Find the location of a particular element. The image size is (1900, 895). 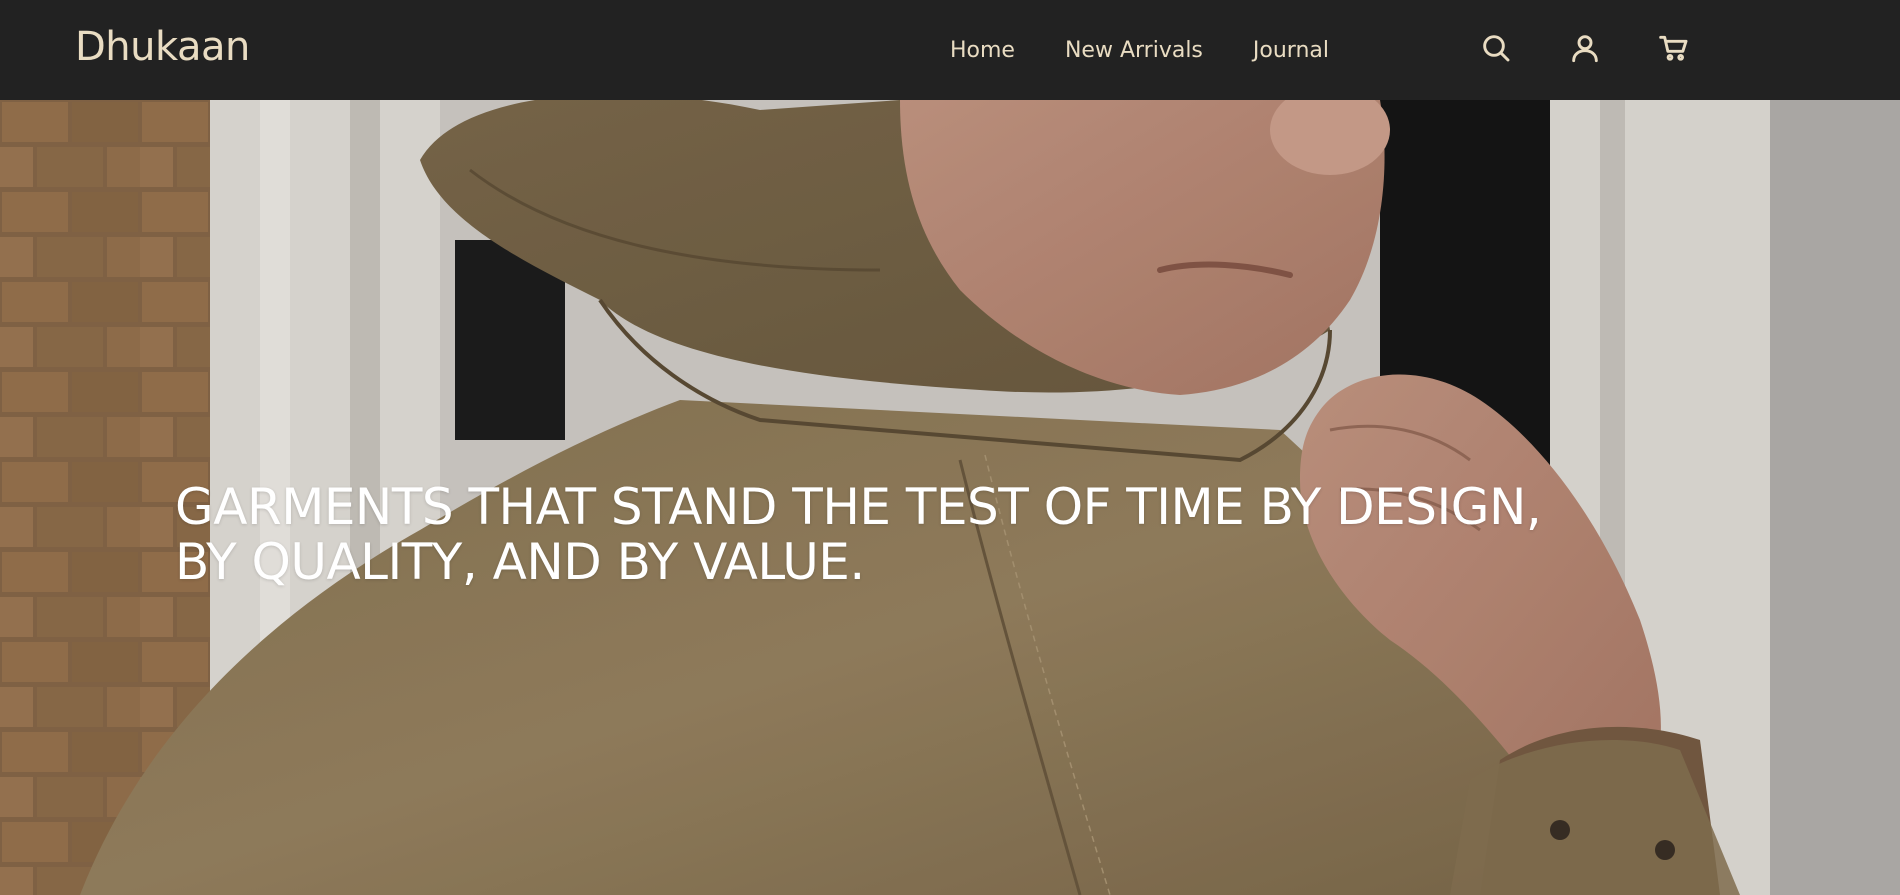

cart-icon is located at coordinates (1674, 48).